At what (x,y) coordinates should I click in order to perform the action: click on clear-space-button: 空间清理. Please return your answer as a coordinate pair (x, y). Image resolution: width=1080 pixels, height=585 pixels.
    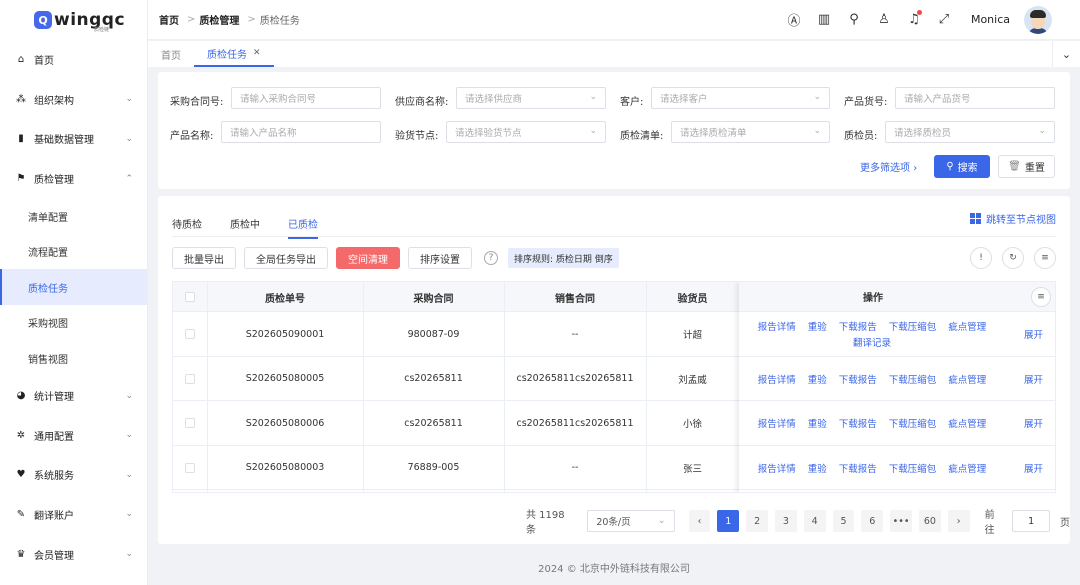
    Looking at the image, I should click on (368, 258).